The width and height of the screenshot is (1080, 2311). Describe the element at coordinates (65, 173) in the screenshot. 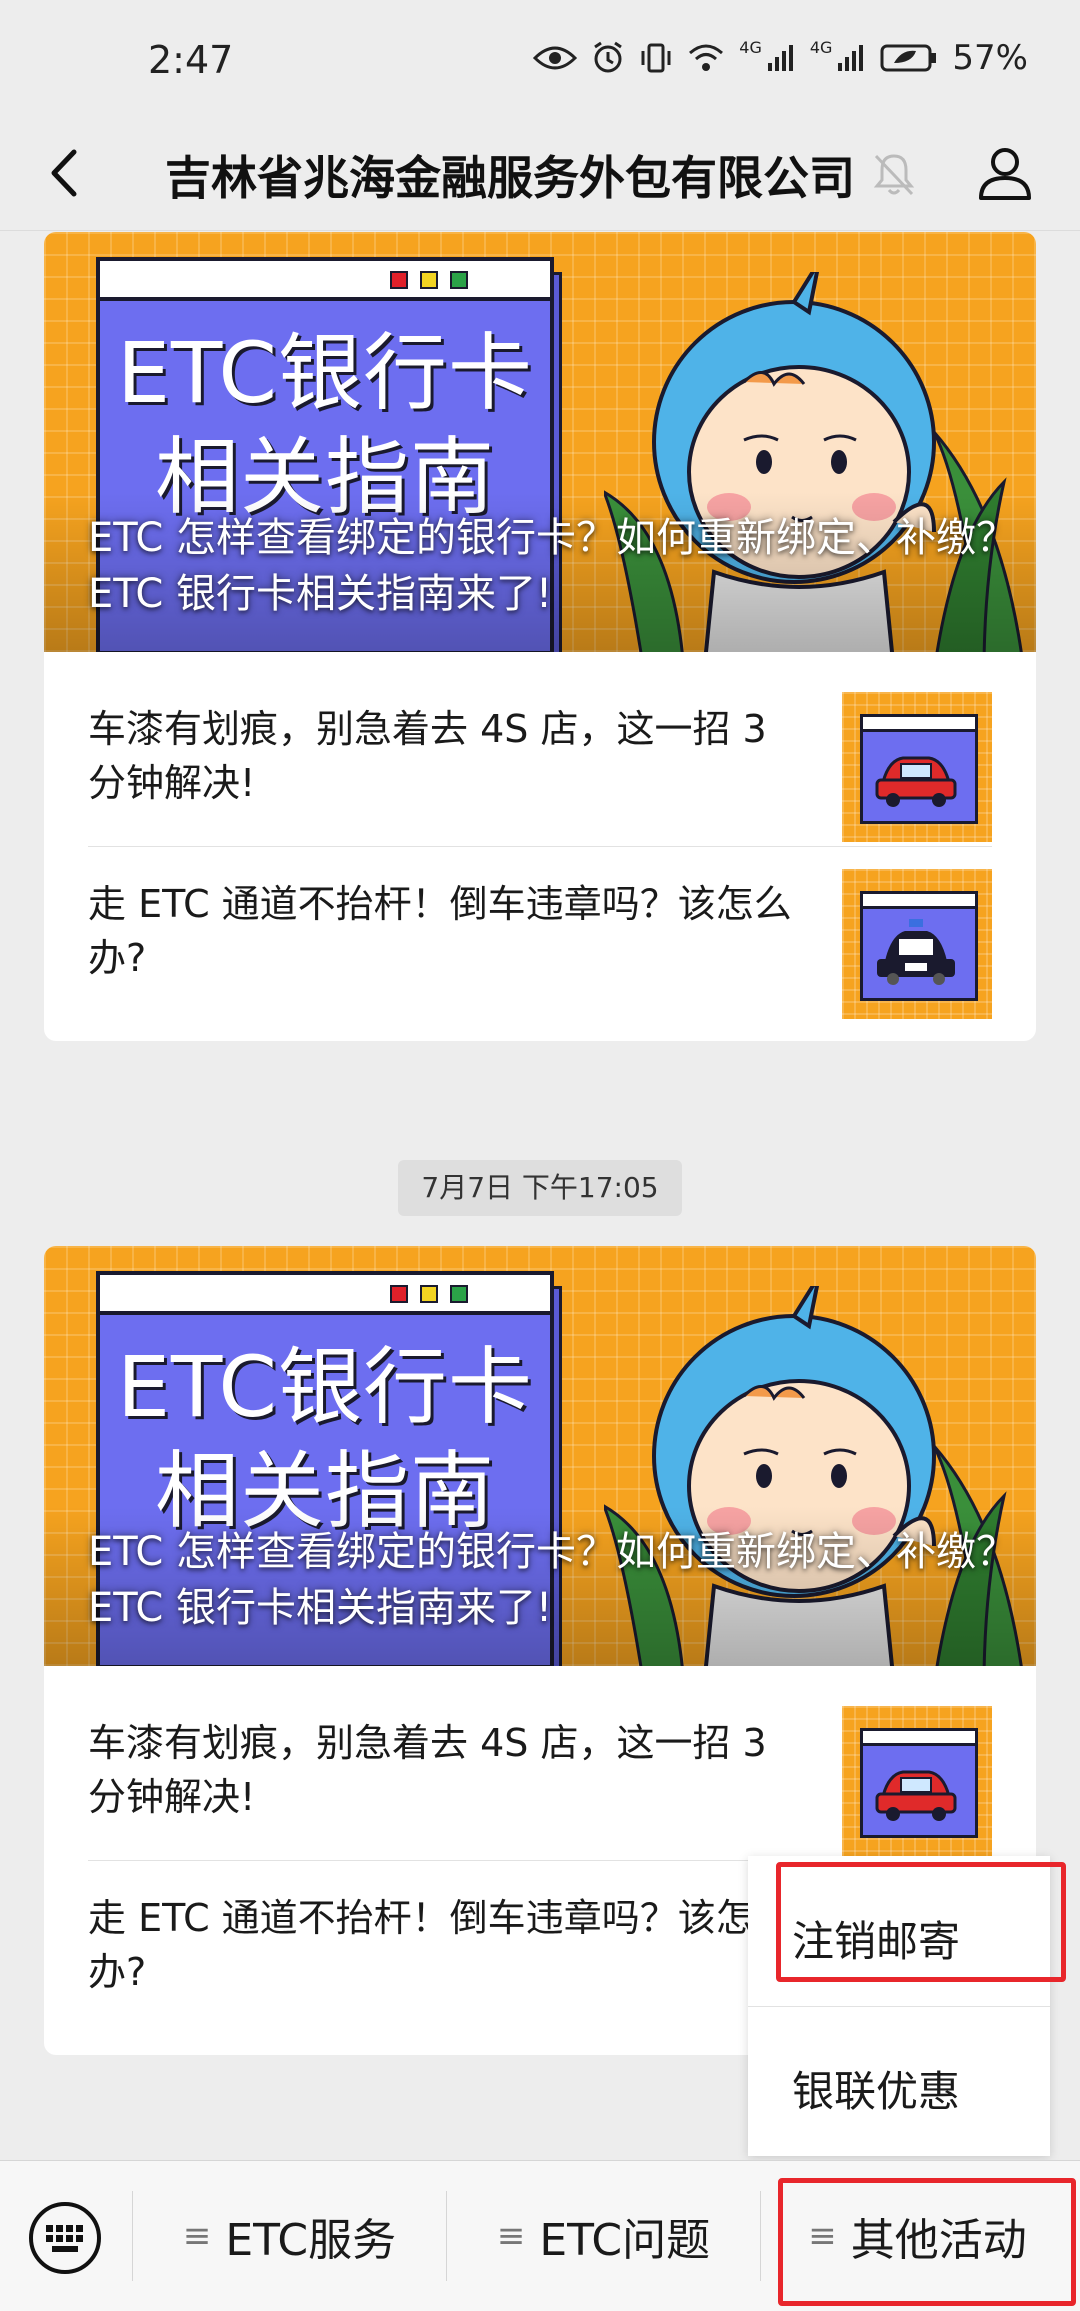

I see `back-arrow-icon` at that location.